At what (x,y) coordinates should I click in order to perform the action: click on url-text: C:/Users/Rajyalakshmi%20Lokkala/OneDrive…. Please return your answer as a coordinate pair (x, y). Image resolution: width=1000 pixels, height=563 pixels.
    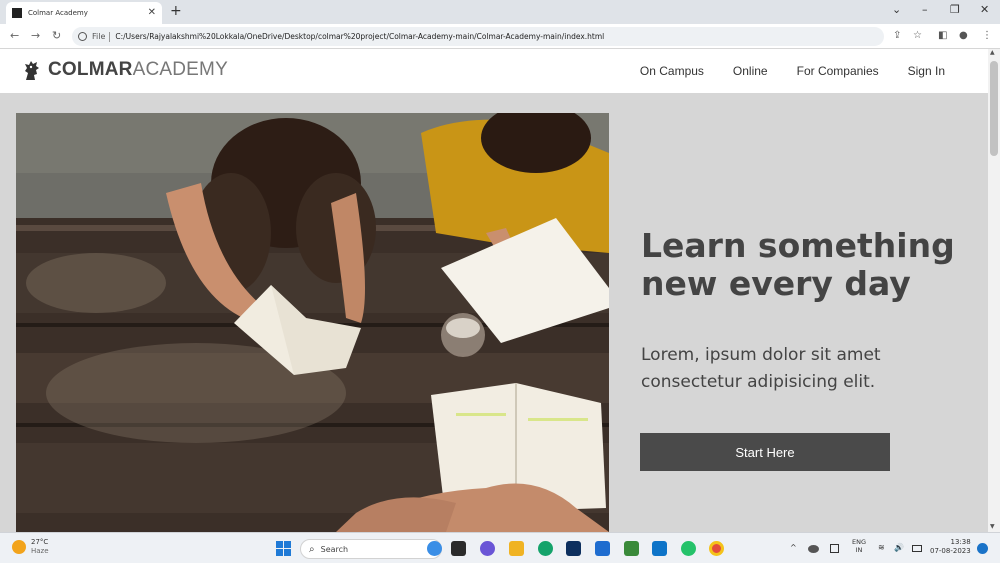
    Looking at the image, I should click on (360, 36).